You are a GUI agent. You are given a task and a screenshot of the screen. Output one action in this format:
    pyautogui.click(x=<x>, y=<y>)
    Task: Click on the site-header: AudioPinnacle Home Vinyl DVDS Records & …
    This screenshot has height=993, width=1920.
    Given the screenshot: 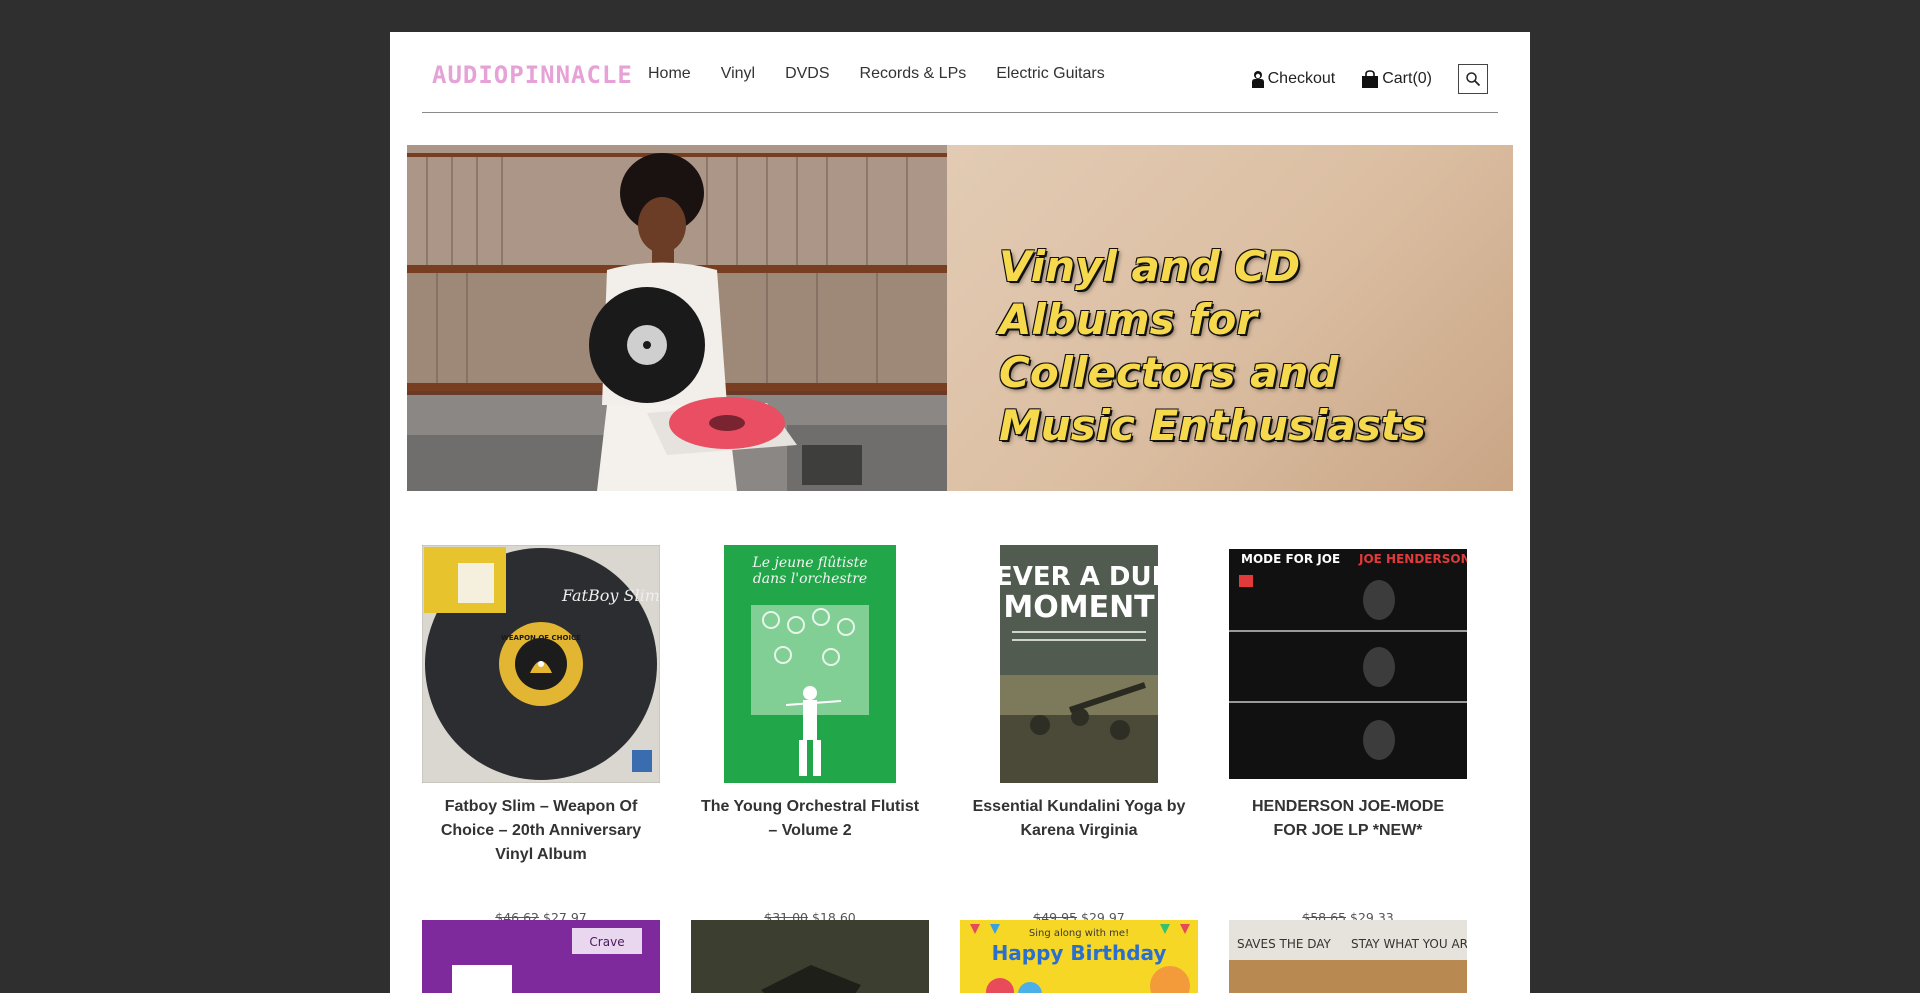 What is the action you would take?
    pyautogui.click(x=960, y=72)
    